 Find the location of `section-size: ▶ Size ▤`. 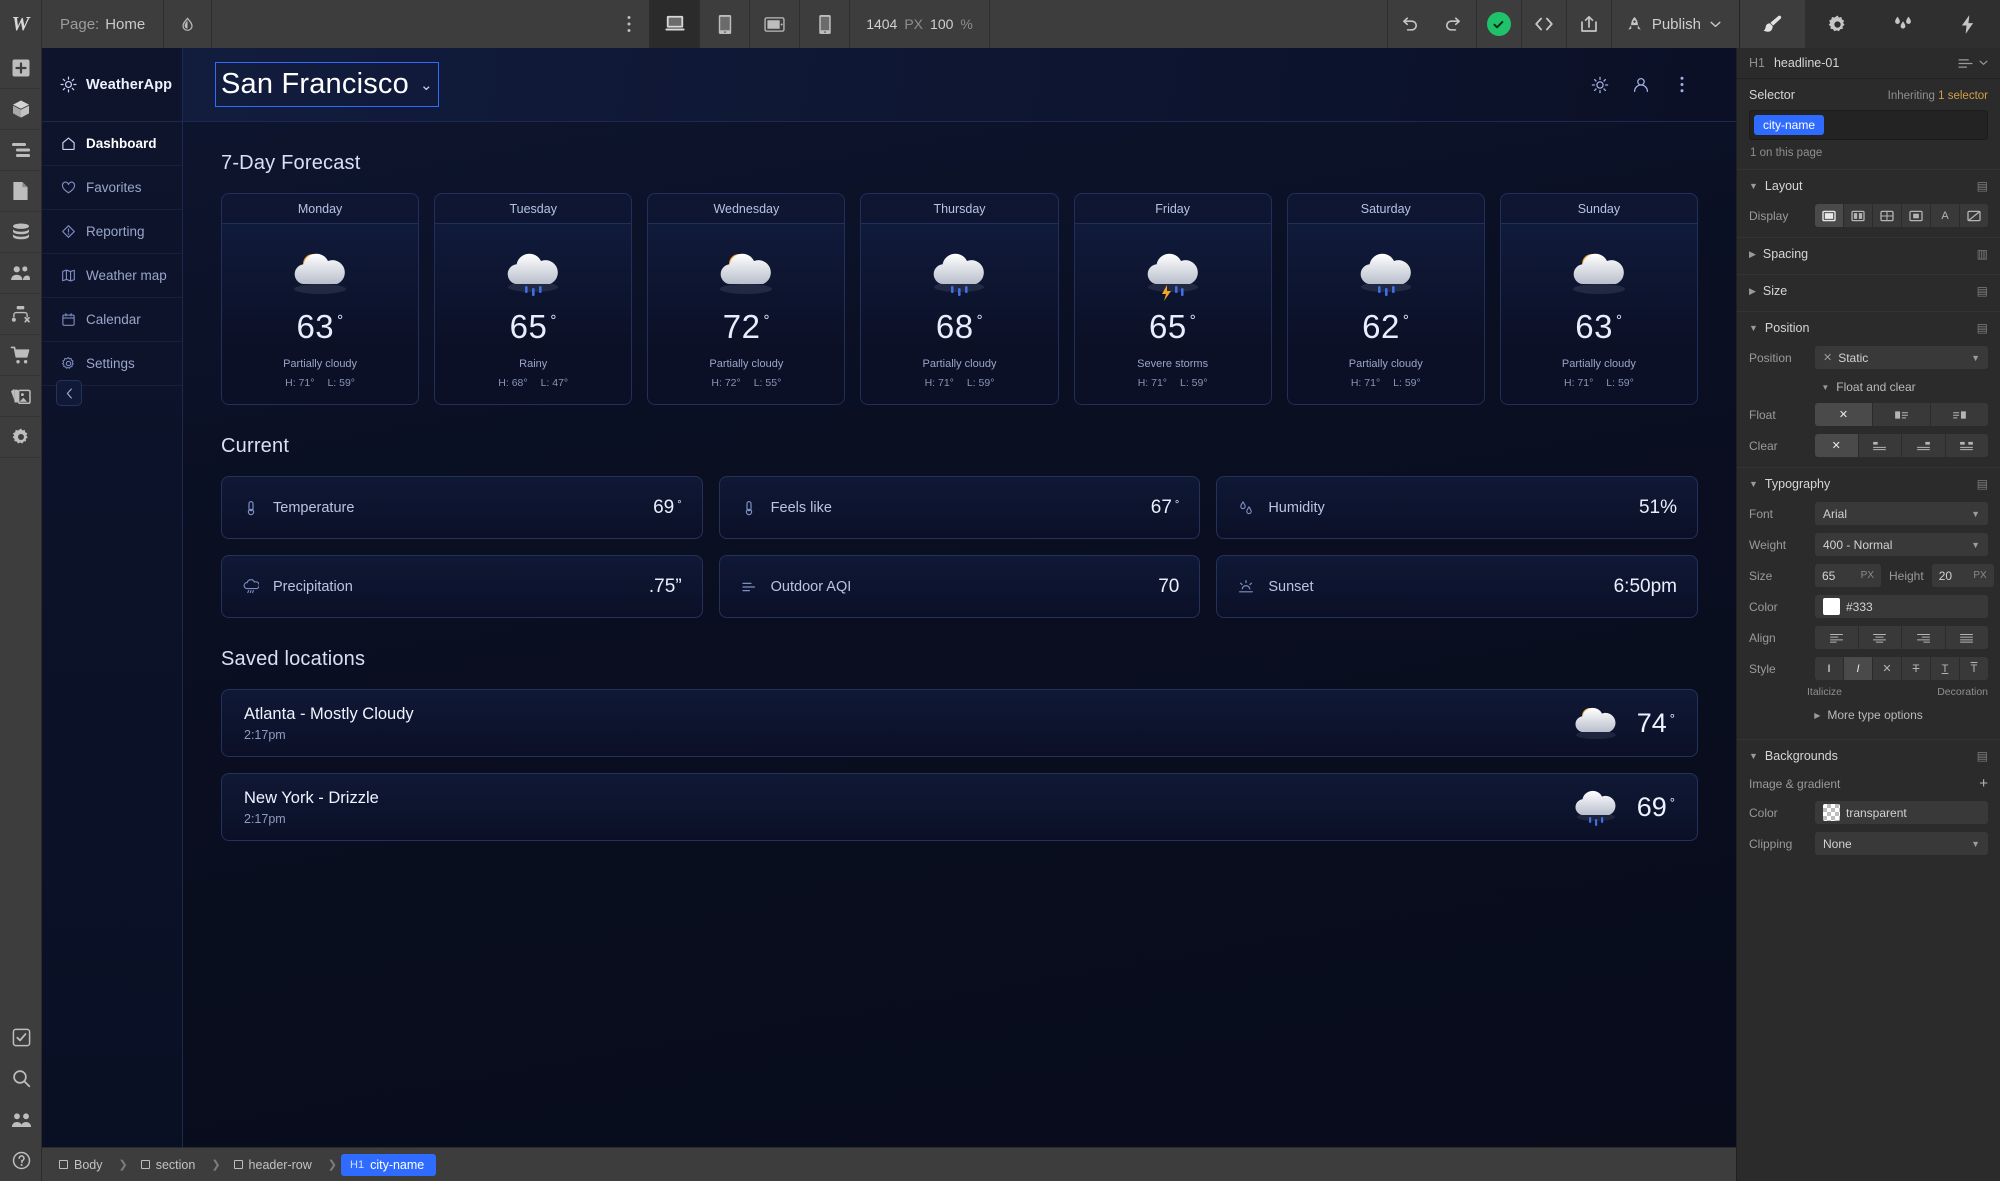

section-size: ▶ Size ▤ is located at coordinates (1868, 289).